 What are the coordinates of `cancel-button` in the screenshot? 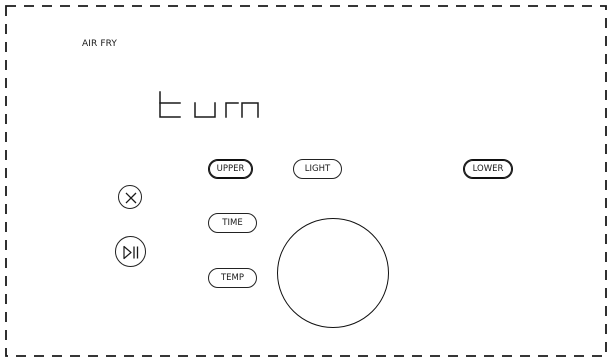 It's located at (130, 197).